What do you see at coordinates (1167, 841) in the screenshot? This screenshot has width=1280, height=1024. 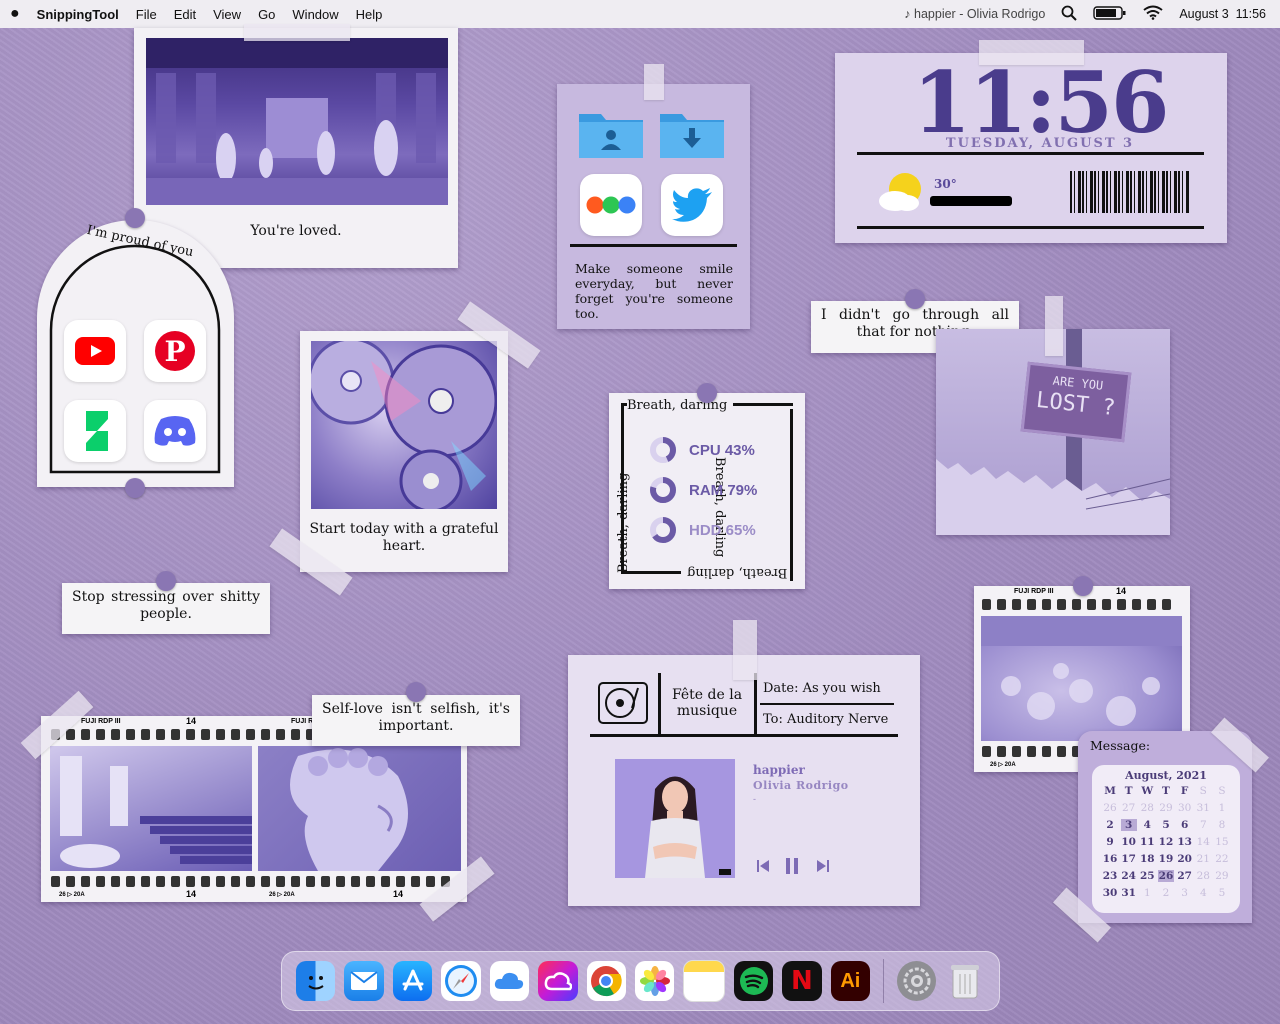 I see `calendar-week: 9 10 11 12 13 14 15` at bounding box center [1167, 841].